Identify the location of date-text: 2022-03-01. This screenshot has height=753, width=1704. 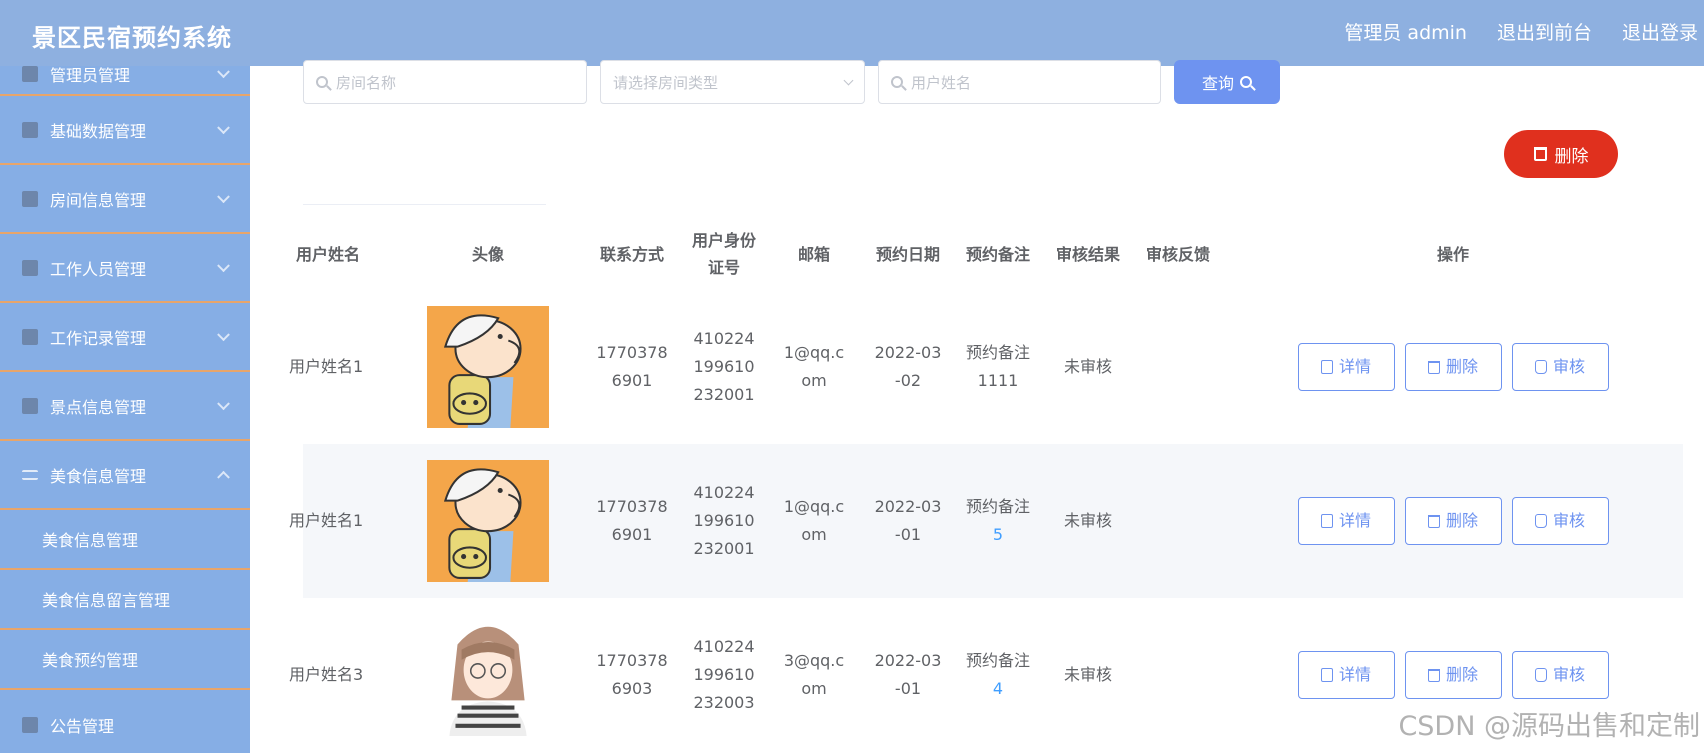
(908, 674).